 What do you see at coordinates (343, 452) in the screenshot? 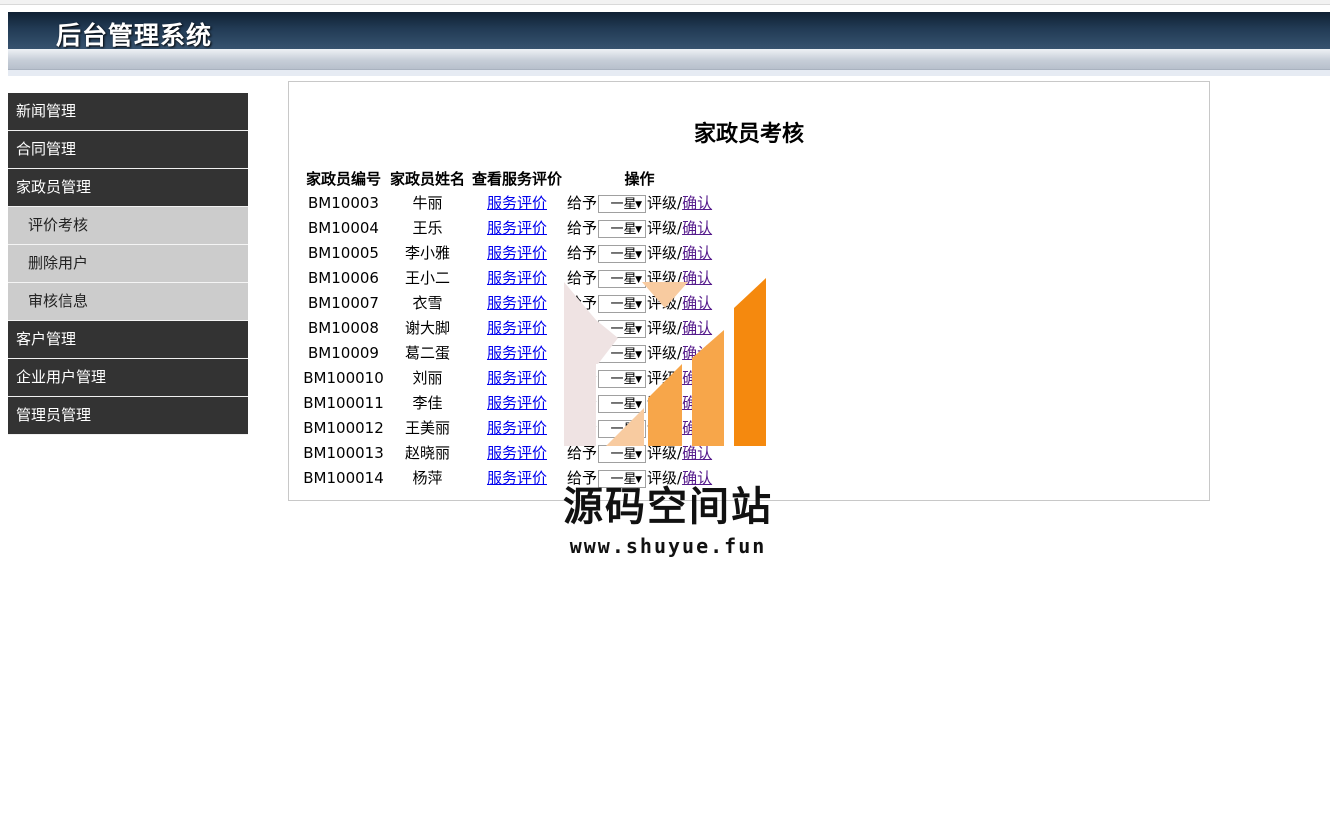
I see `housekeeper-id: BM100013` at bounding box center [343, 452].